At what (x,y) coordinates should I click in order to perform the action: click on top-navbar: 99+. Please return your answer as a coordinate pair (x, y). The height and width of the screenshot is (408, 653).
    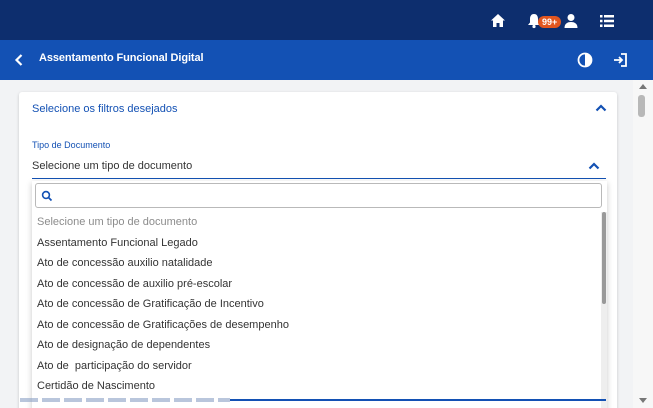
    Looking at the image, I should click on (326, 20).